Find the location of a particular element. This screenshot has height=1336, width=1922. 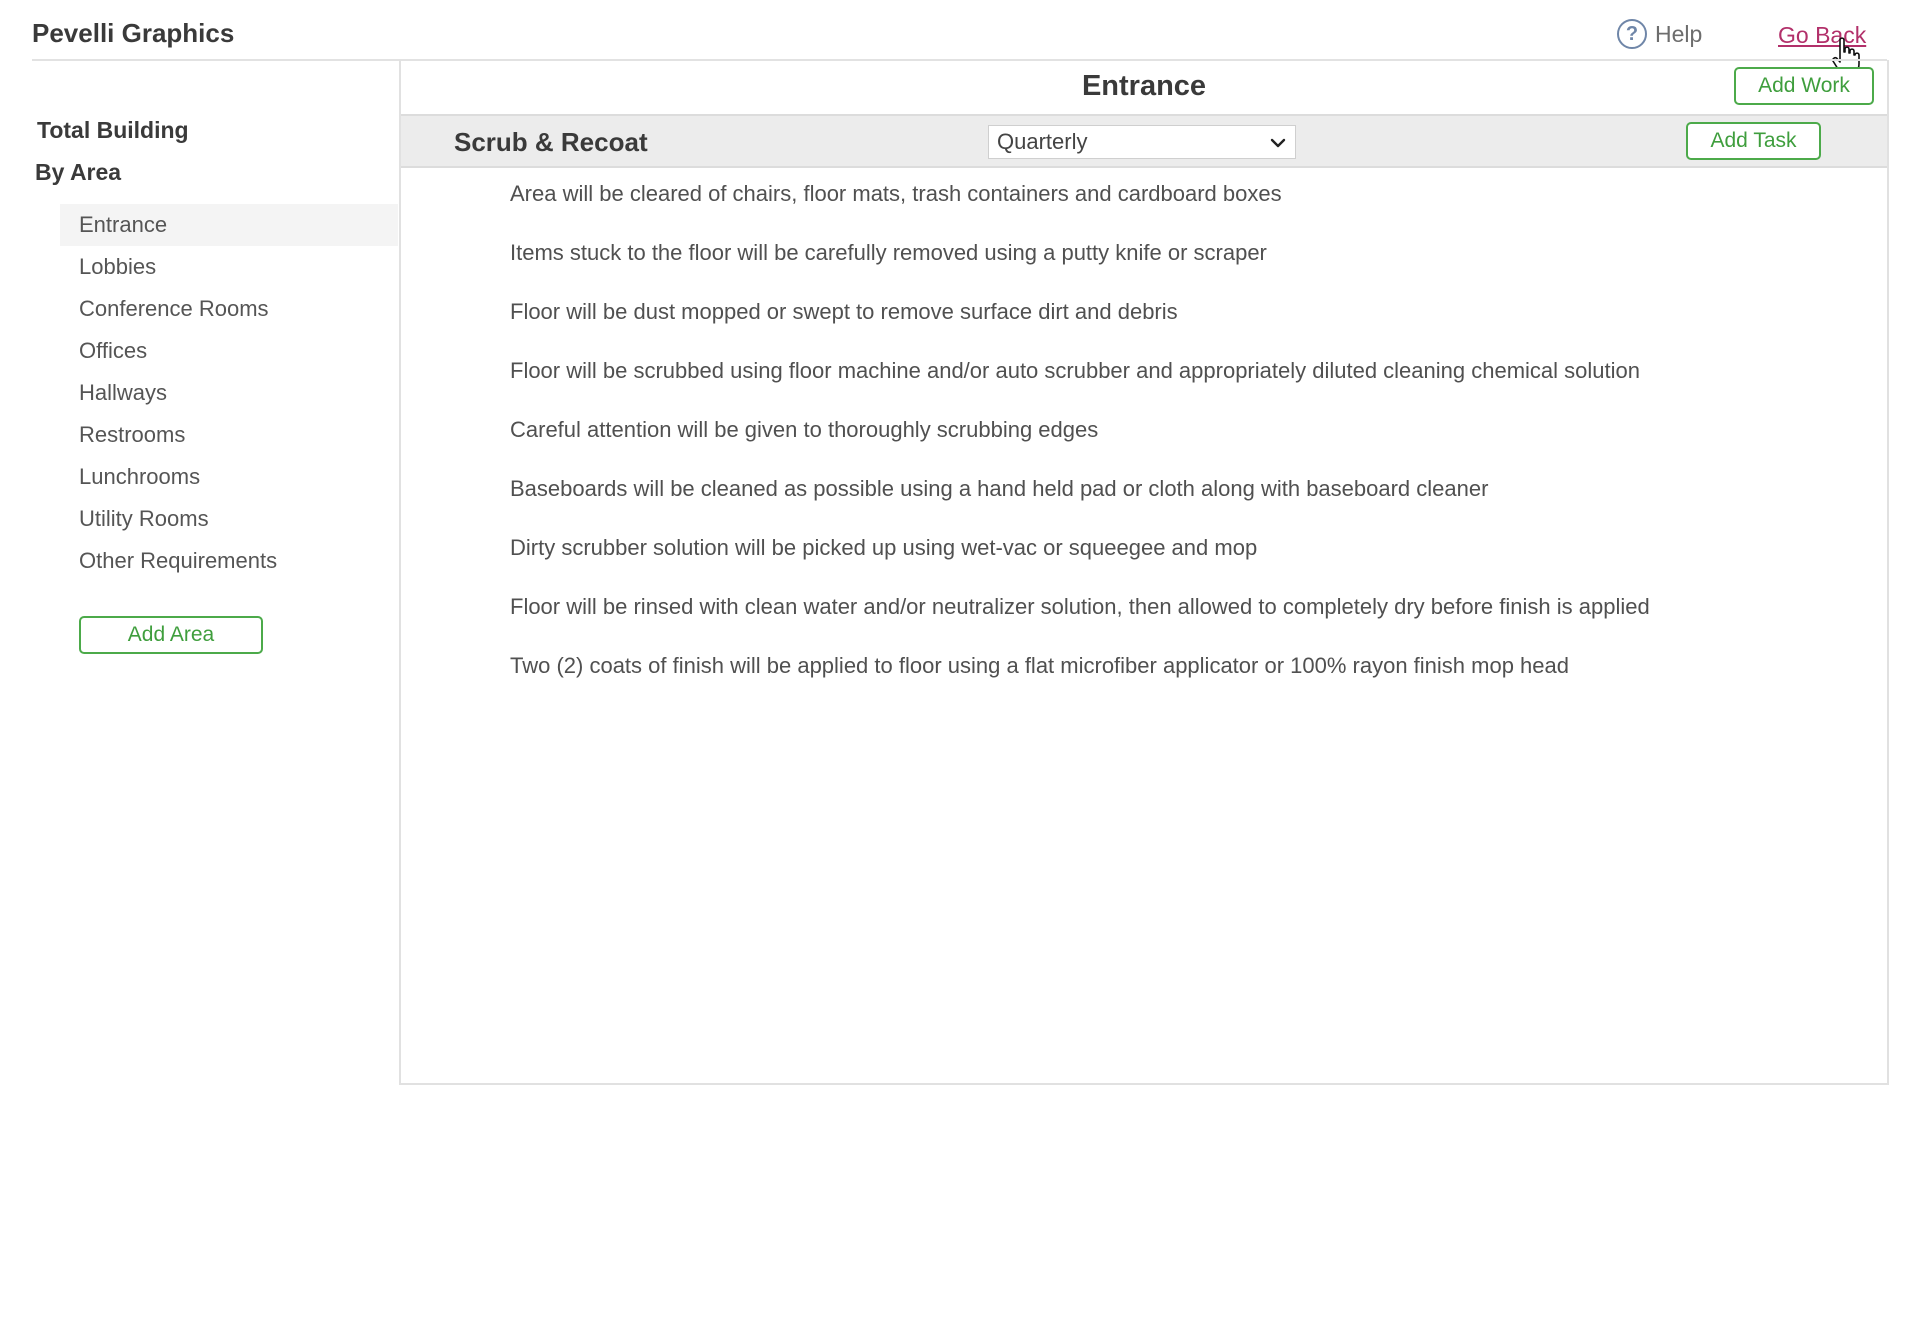

frequency-select: Quarterly is located at coordinates (1142, 142).